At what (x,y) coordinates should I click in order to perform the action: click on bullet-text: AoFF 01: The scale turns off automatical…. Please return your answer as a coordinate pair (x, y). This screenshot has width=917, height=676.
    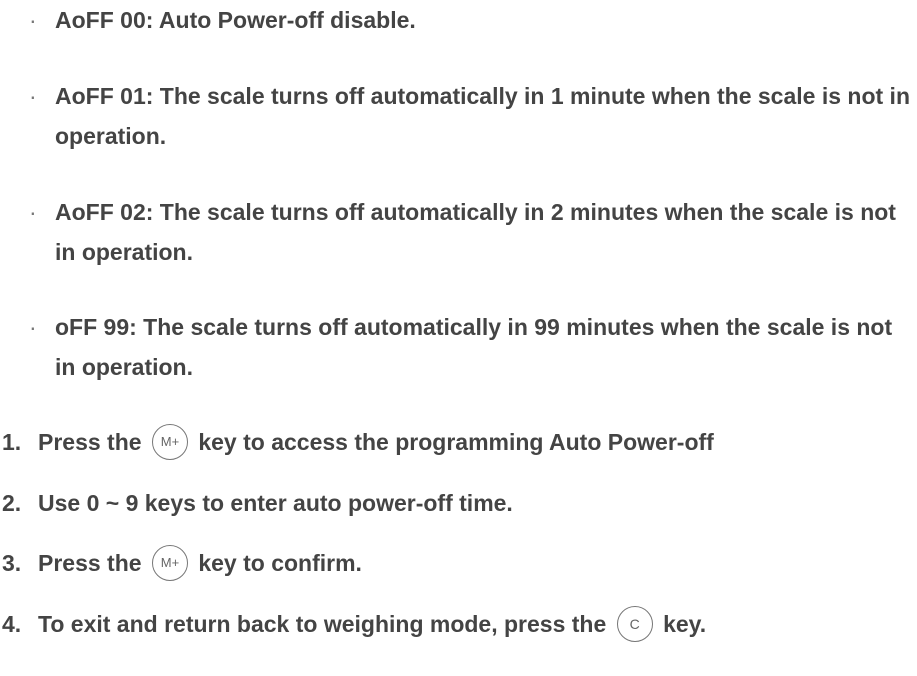
    Looking at the image, I should click on (482, 116).